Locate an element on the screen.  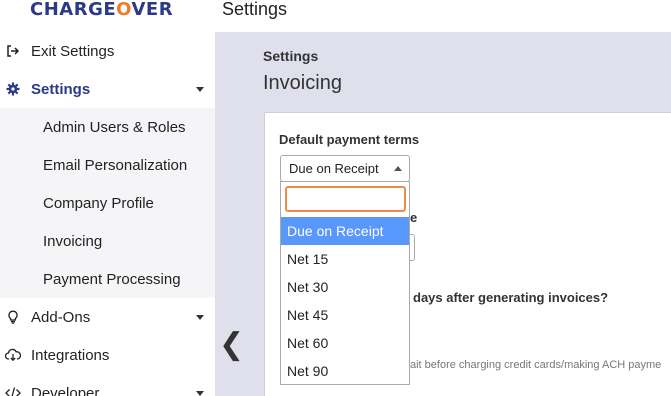
logo-text-o: O is located at coordinates (124, 10).